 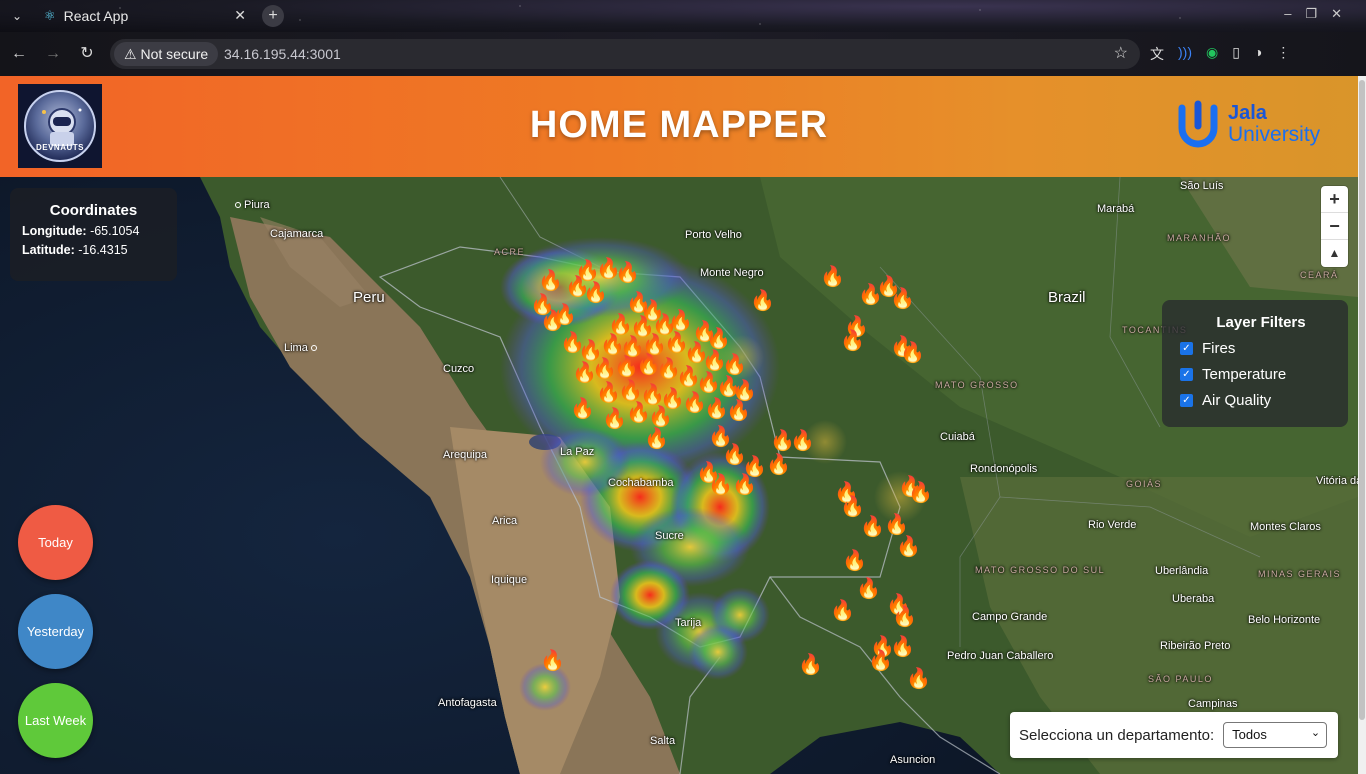 What do you see at coordinates (625, 54) in the screenshot?
I see `address-bar: ⚠ Not secure 34.16.195.44:3001 ☆` at bounding box center [625, 54].